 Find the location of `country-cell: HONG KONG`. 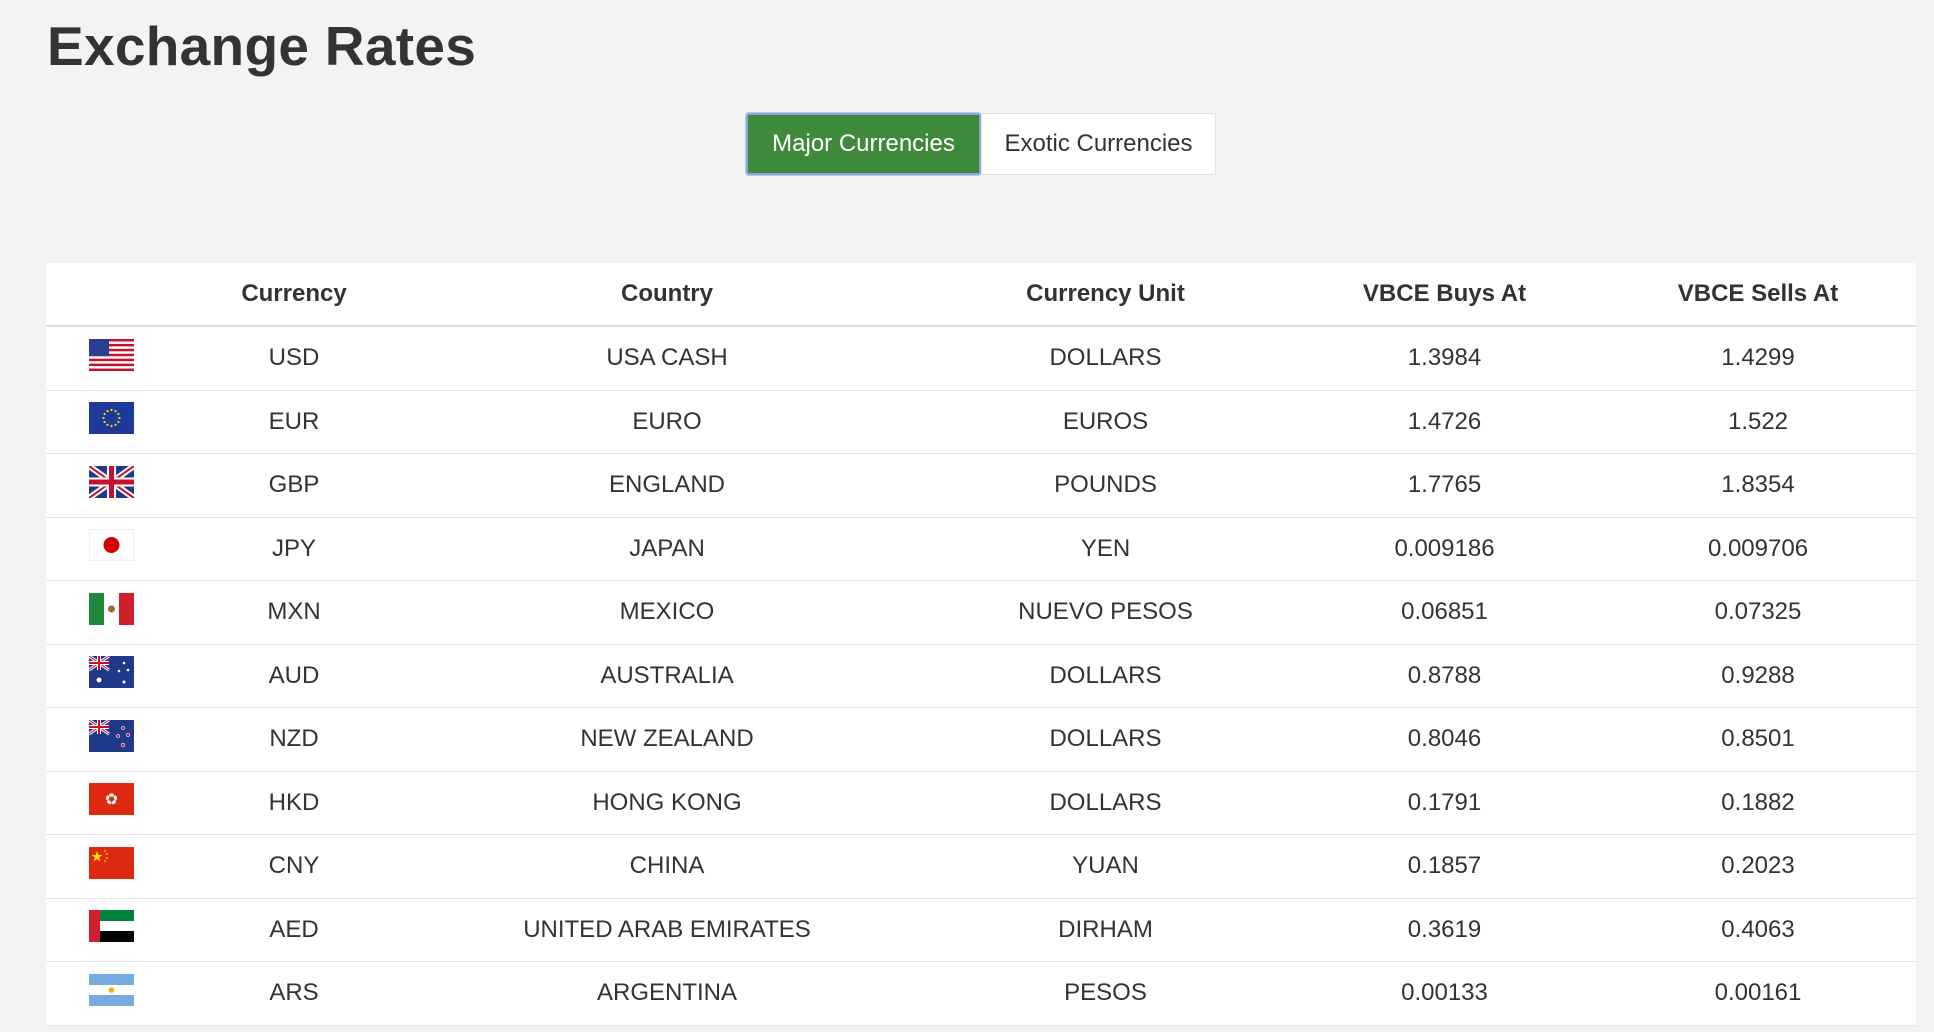

country-cell: HONG KONG is located at coordinates (667, 803).